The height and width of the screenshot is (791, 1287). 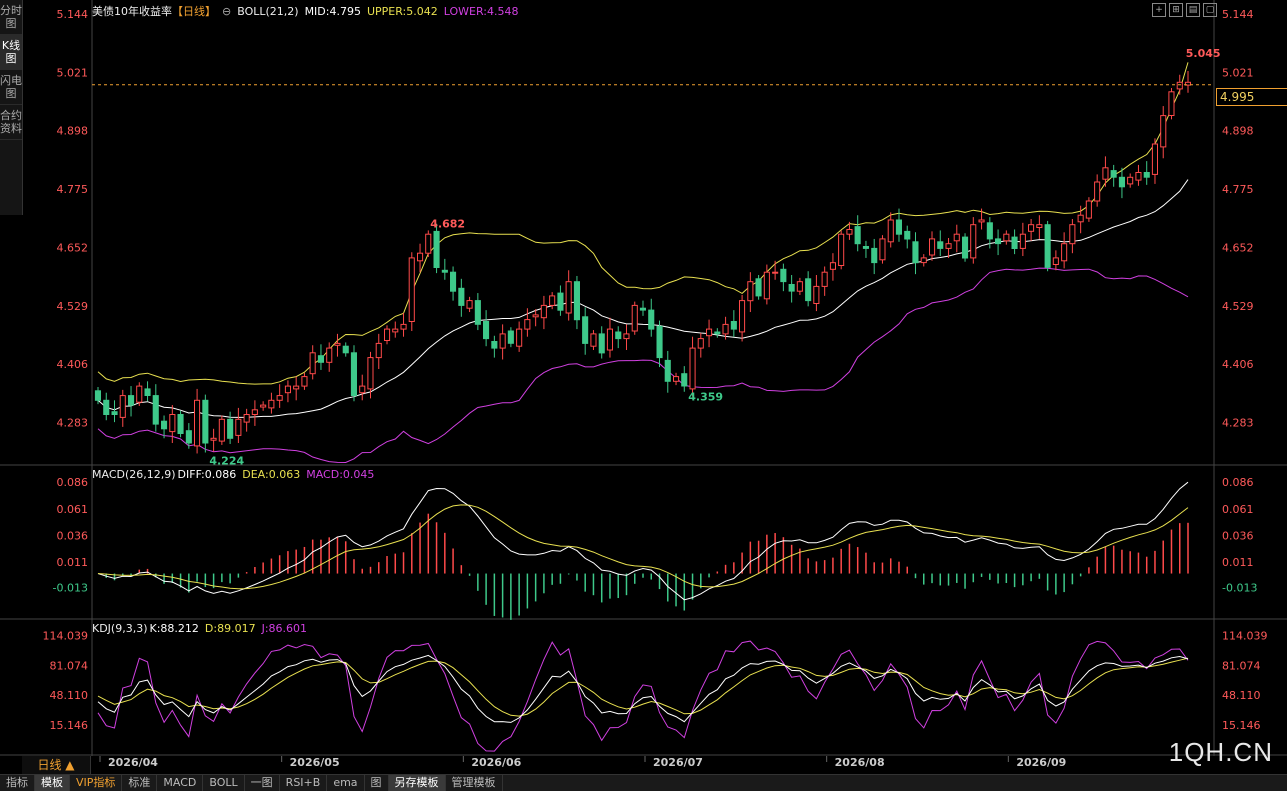 I want to click on save-template-button: 另存模板, so click(x=417, y=783).